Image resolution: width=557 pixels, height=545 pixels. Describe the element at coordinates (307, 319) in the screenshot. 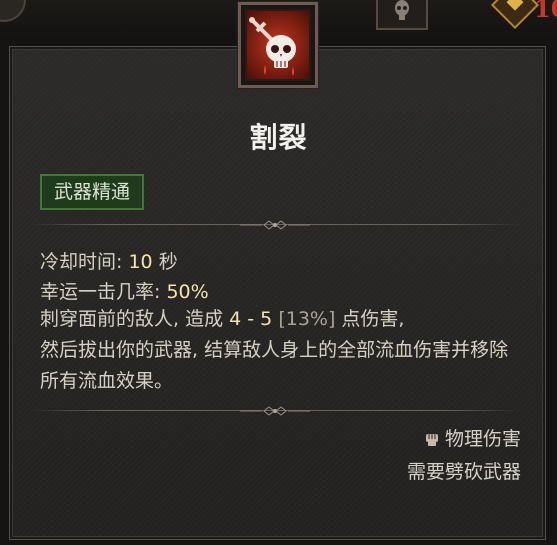

I see `damage-percent: [13%]` at that location.